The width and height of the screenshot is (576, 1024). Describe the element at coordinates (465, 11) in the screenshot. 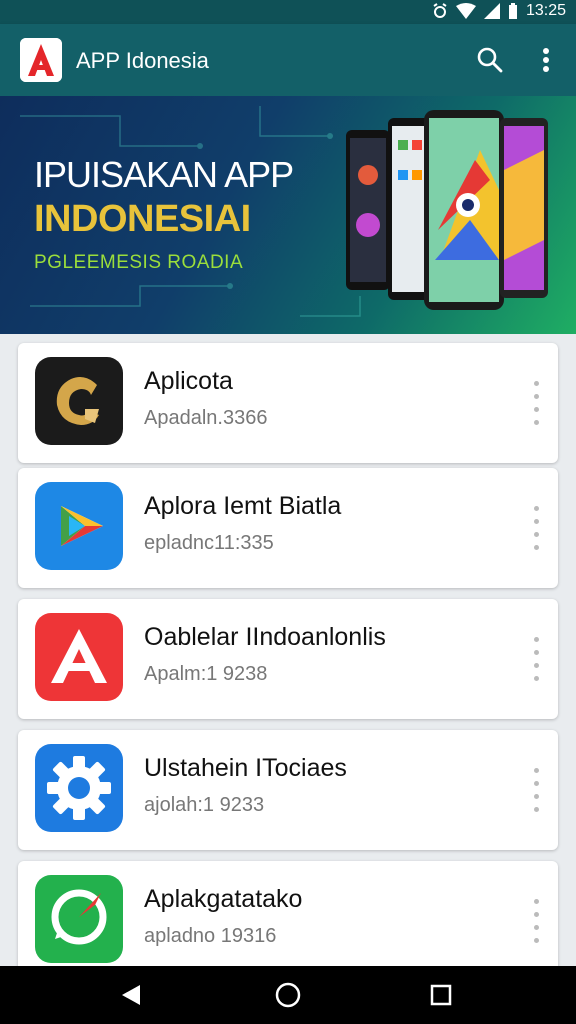

I see `wifi-icon` at that location.